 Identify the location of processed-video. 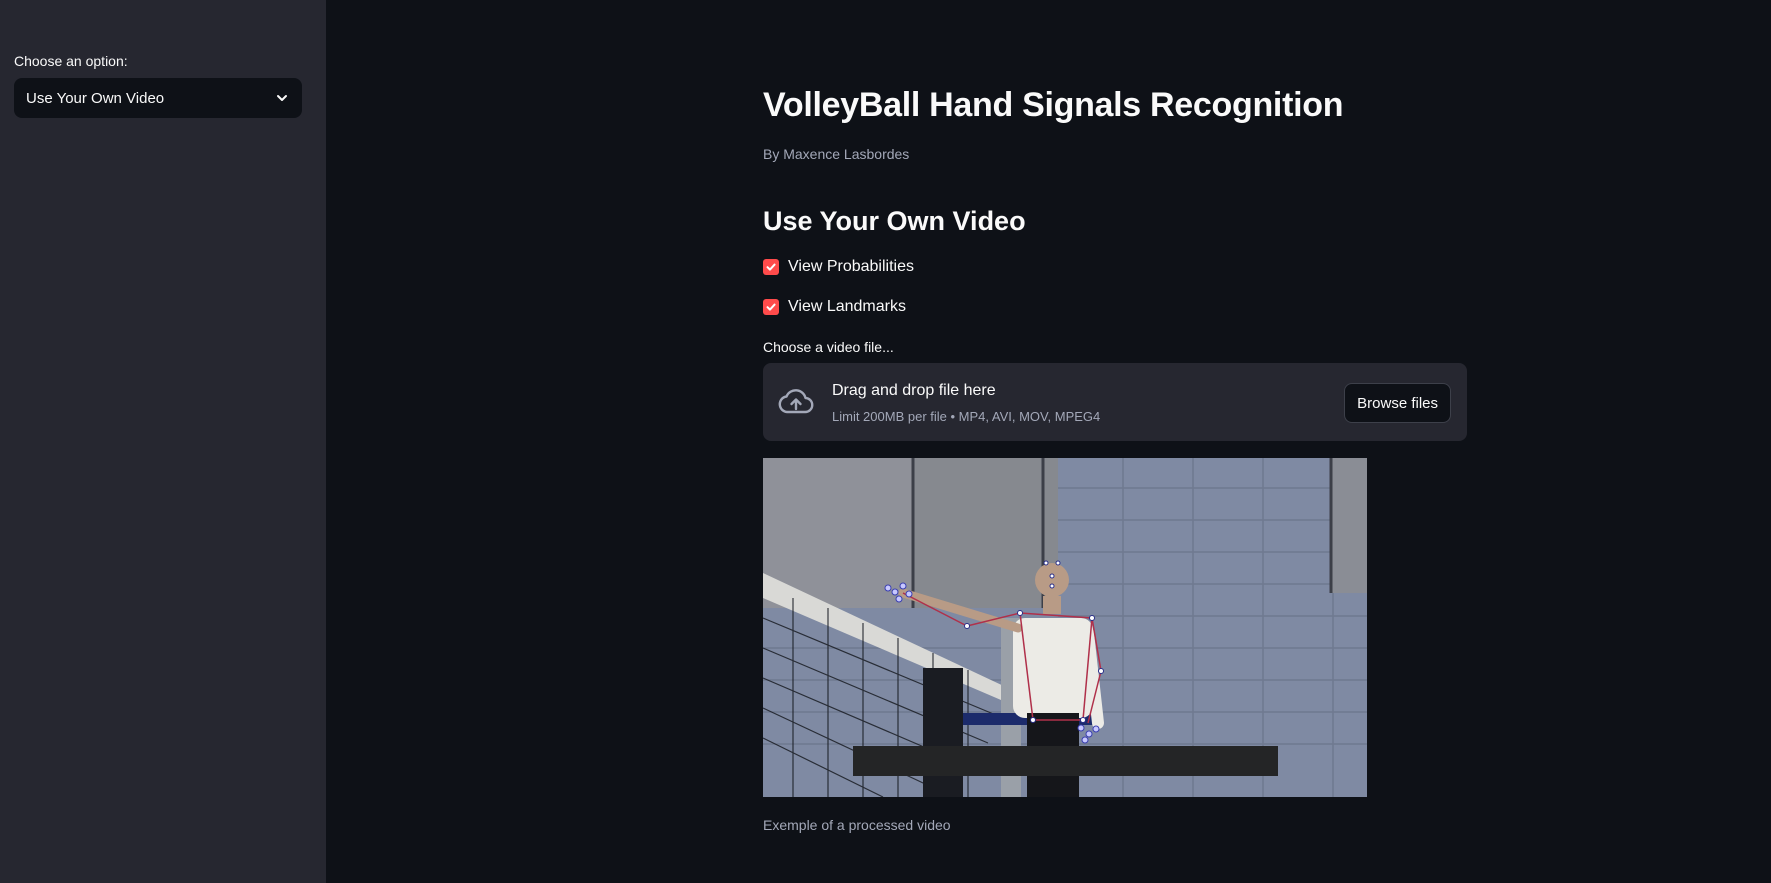
(1065, 627).